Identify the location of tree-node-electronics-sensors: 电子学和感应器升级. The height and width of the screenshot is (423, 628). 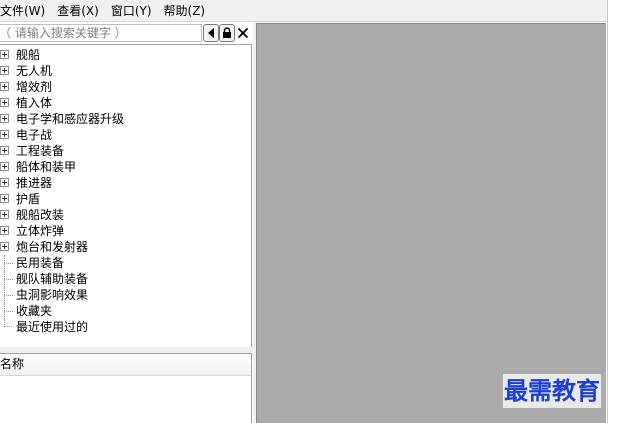
(124, 119).